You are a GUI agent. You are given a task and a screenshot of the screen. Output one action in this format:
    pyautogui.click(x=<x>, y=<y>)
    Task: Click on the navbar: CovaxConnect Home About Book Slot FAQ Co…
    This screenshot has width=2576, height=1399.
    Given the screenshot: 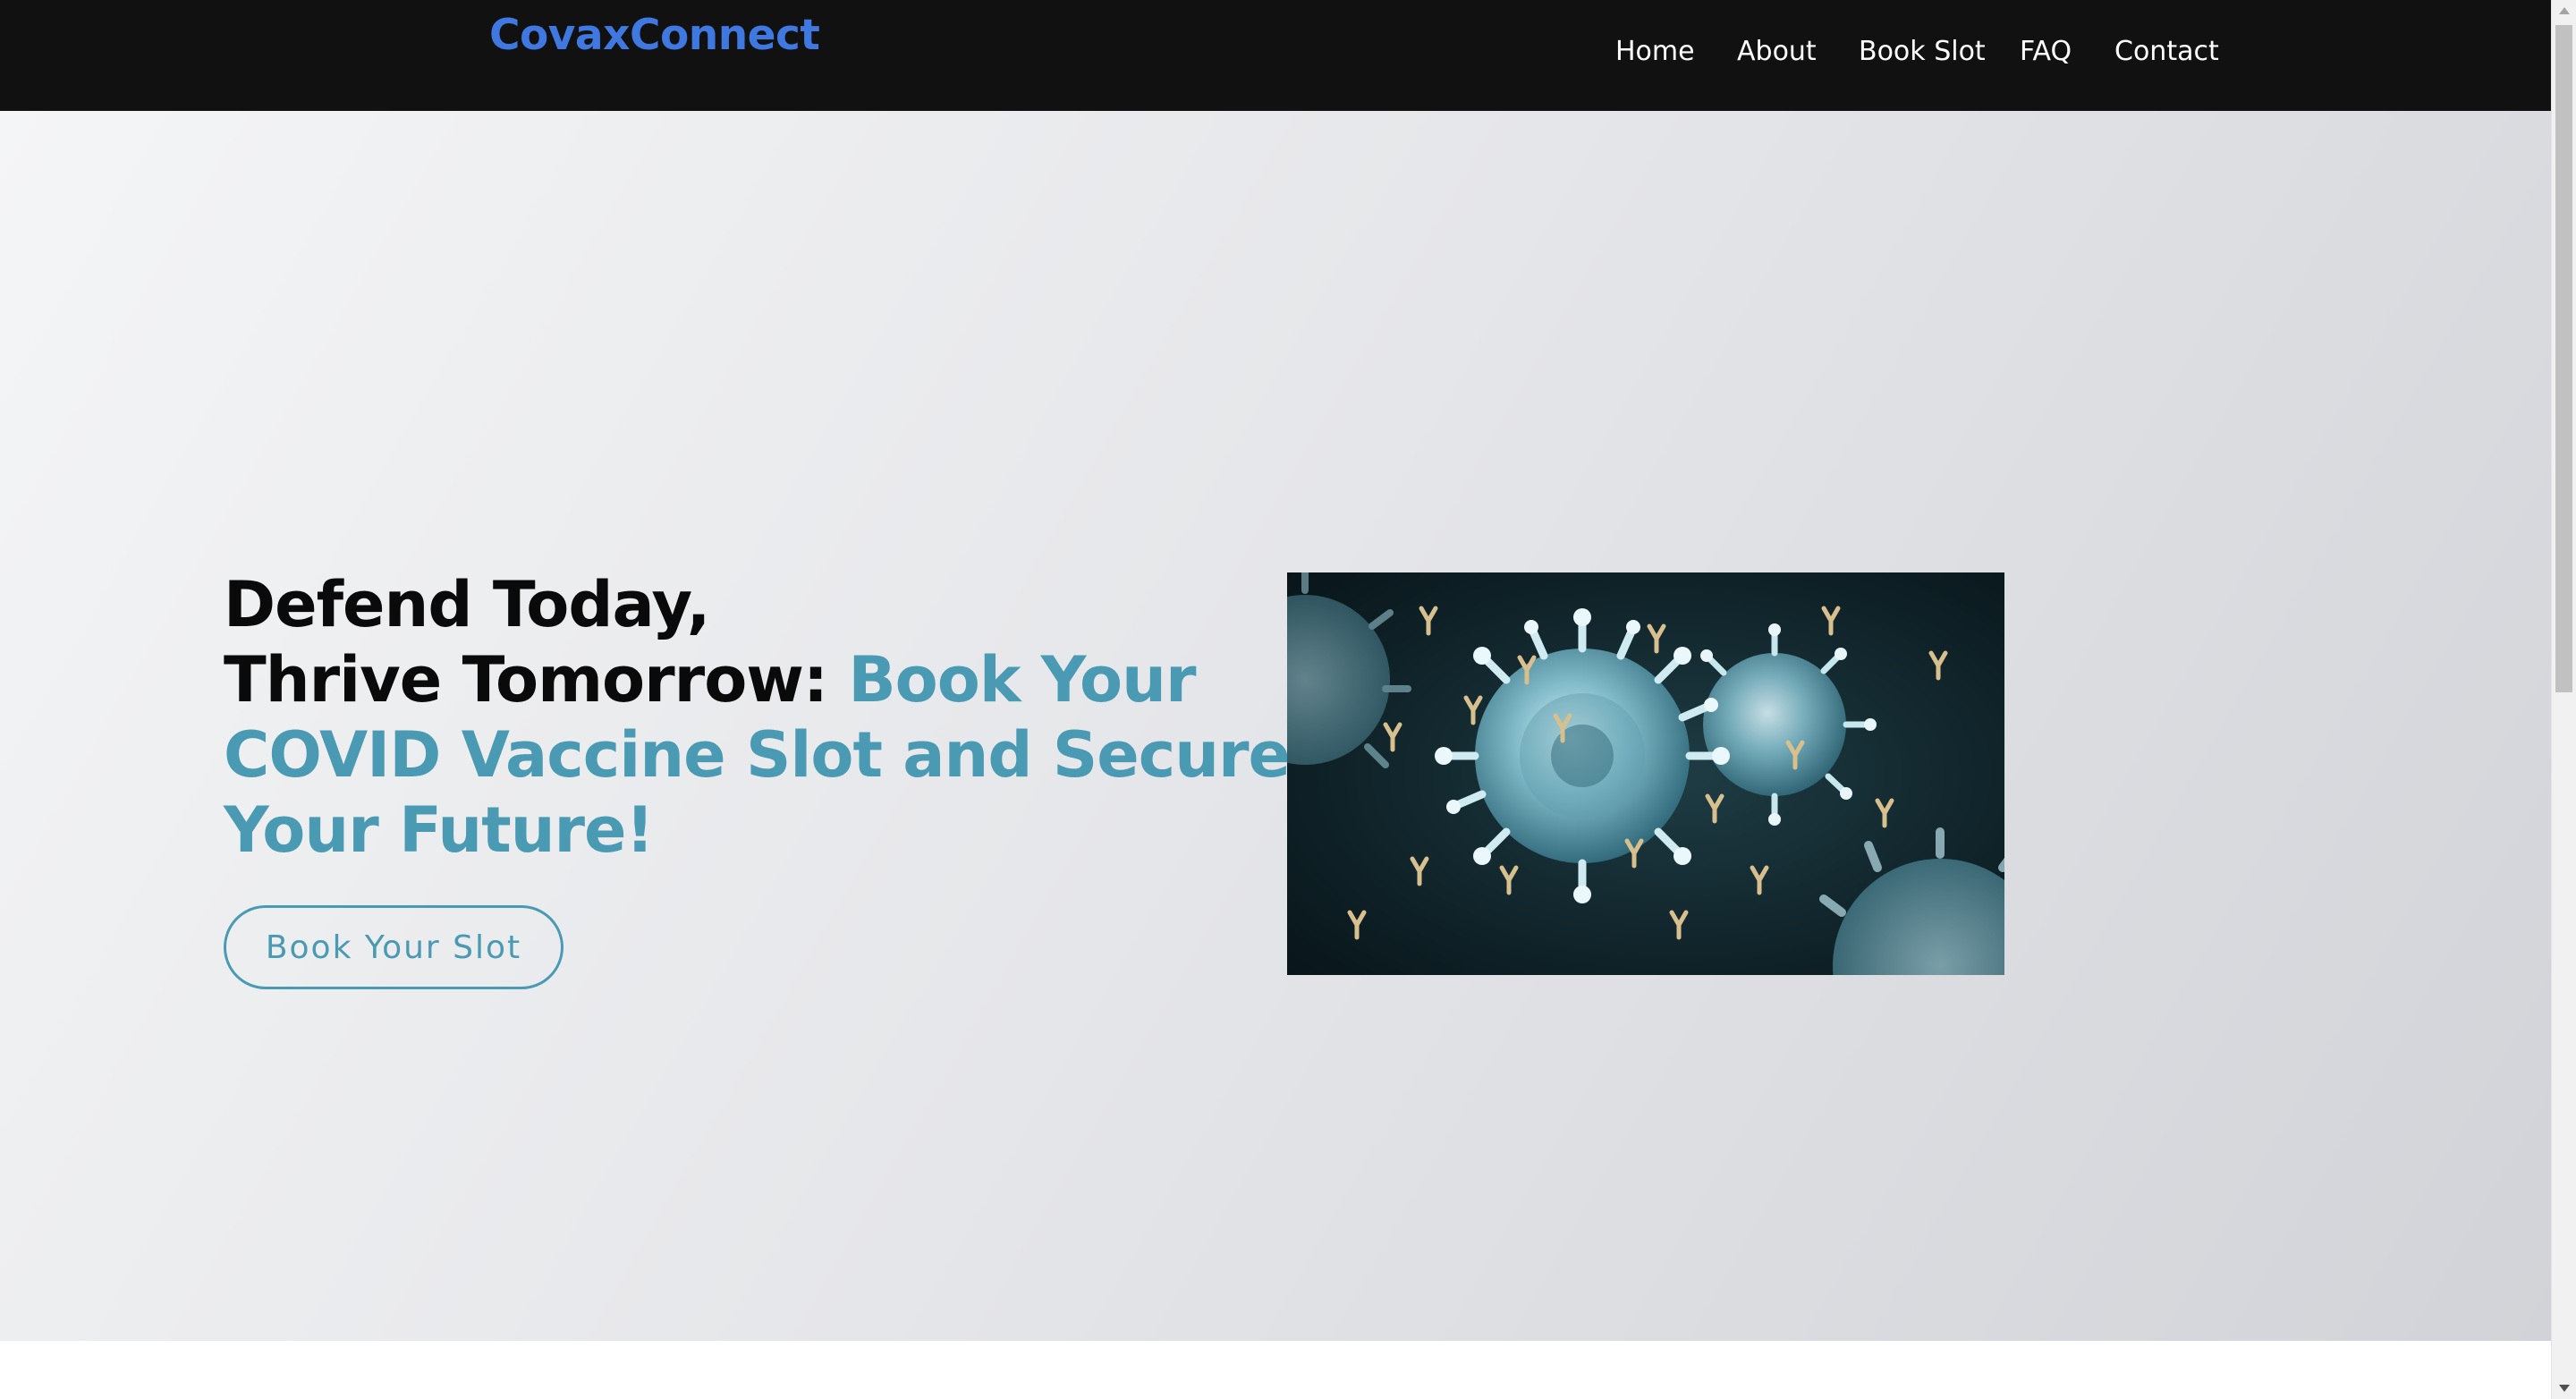 What is the action you would take?
    pyautogui.click(x=1275, y=55)
    